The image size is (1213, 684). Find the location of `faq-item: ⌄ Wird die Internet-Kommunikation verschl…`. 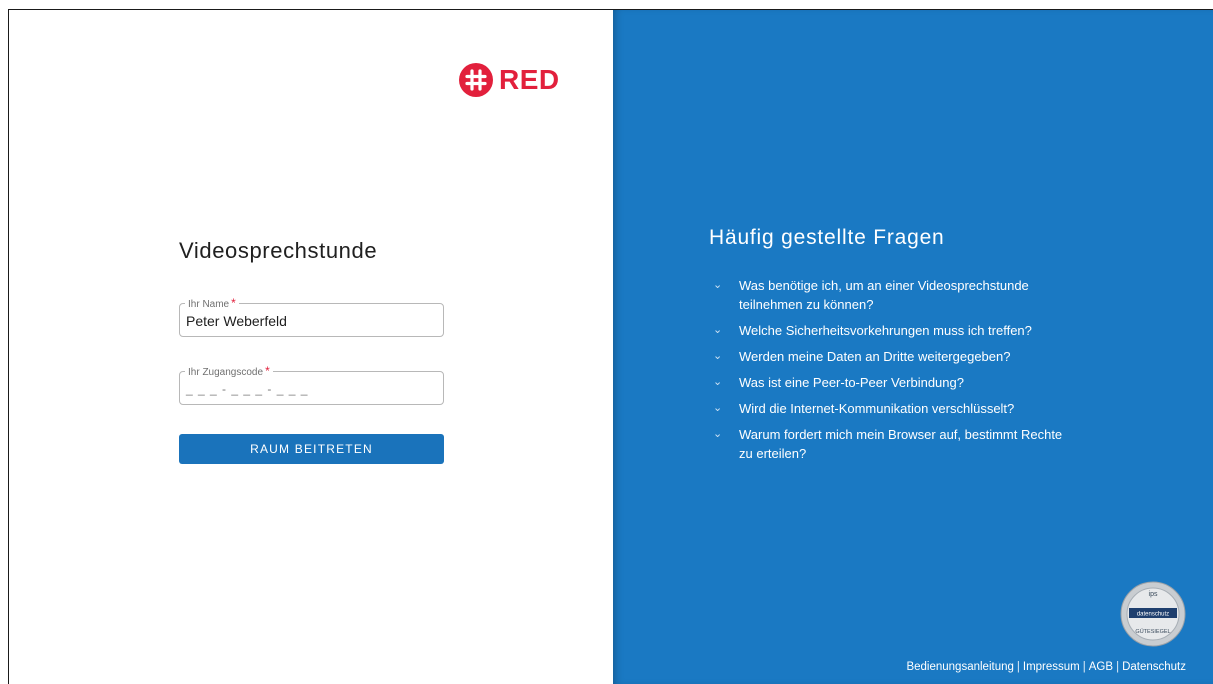

faq-item: ⌄ Wird die Internet-Kommunikation verschl… is located at coordinates (893, 408).